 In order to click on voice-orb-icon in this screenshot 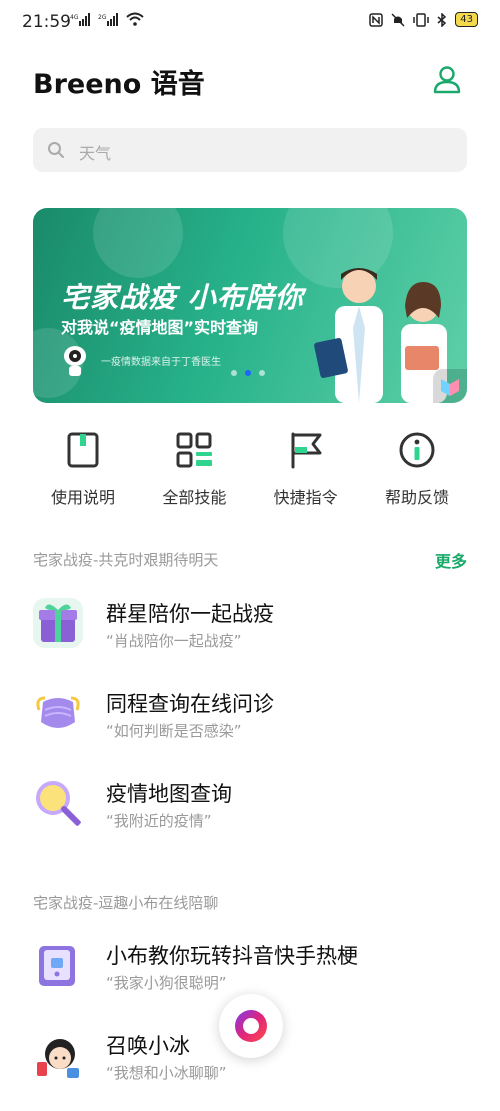, I will do `click(251, 1026)`.